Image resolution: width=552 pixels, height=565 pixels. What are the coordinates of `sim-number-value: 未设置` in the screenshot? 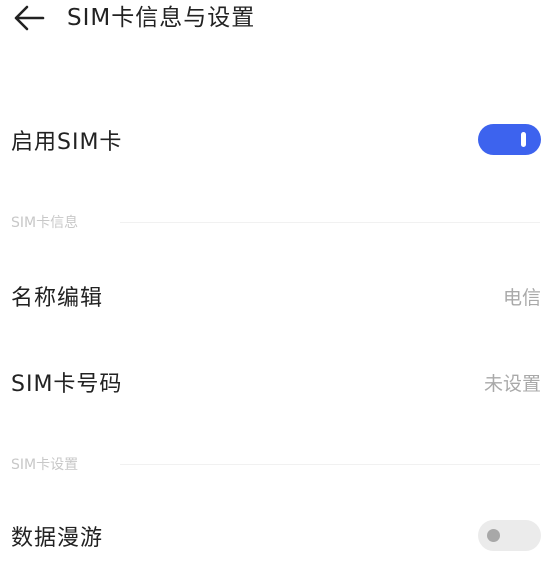 It's located at (512, 384).